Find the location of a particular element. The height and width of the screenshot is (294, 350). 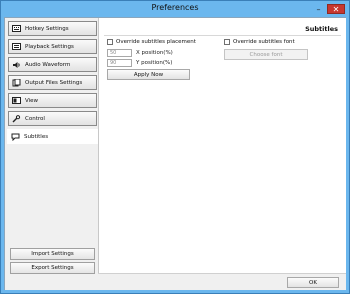

sidebar-item-label: Output Files Settings is located at coordinates (54, 82).